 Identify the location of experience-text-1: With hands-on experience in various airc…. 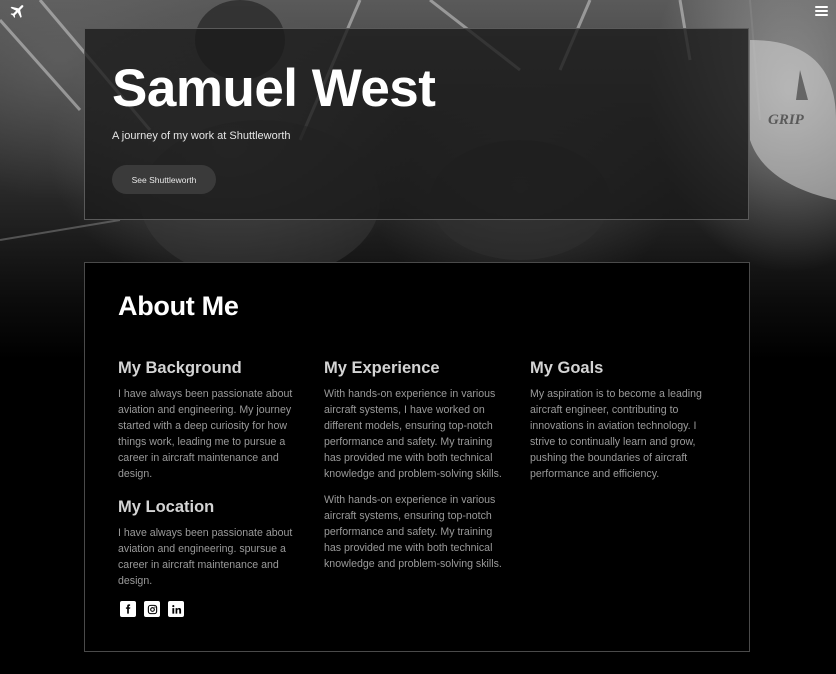
(413, 434).